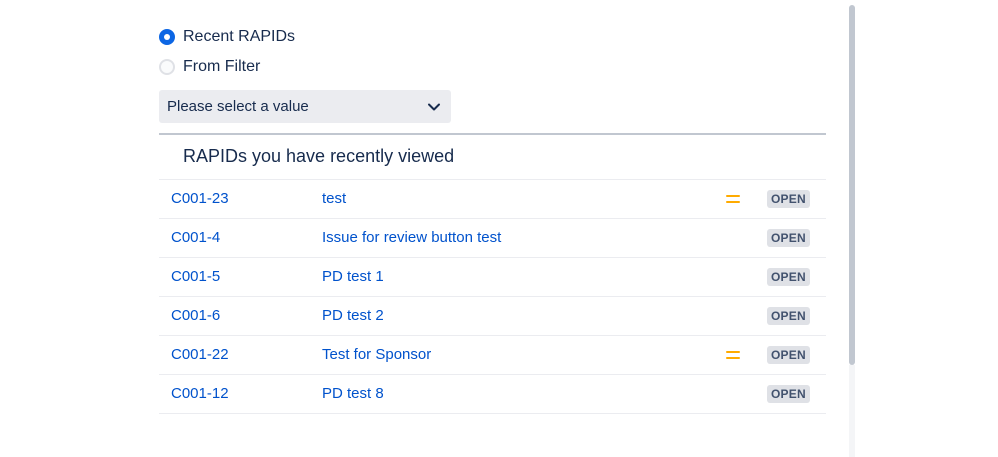 The width and height of the screenshot is (998, 457). Describe the element at coordinates (492, 277) in the screenshot. I see `issue-row: C001-5 PD test 1 OPEN` at that location.